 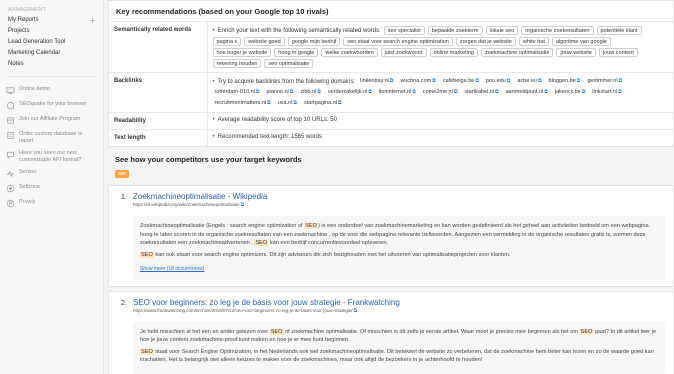 I want to click on semantic-word-tag: seo optimalisatie, so click(x=289, y=63).